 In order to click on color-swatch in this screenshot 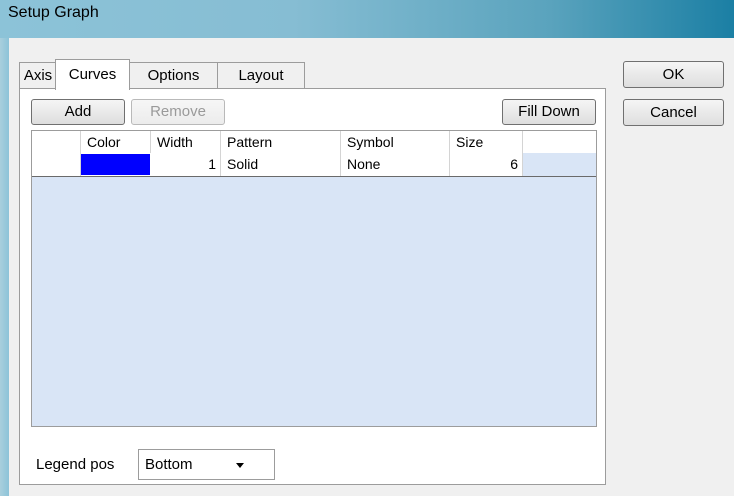, I will do `click(115, 164)`.